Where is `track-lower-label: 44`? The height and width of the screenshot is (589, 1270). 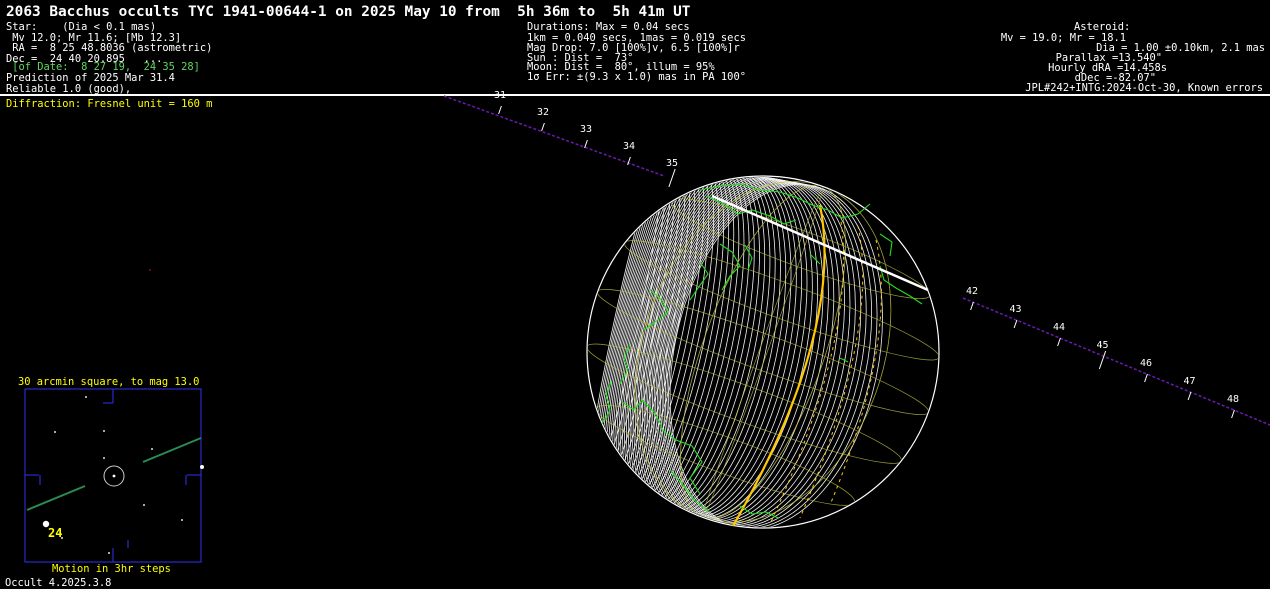 track-lower-label: 44 is located at coordinates (1059, 327).